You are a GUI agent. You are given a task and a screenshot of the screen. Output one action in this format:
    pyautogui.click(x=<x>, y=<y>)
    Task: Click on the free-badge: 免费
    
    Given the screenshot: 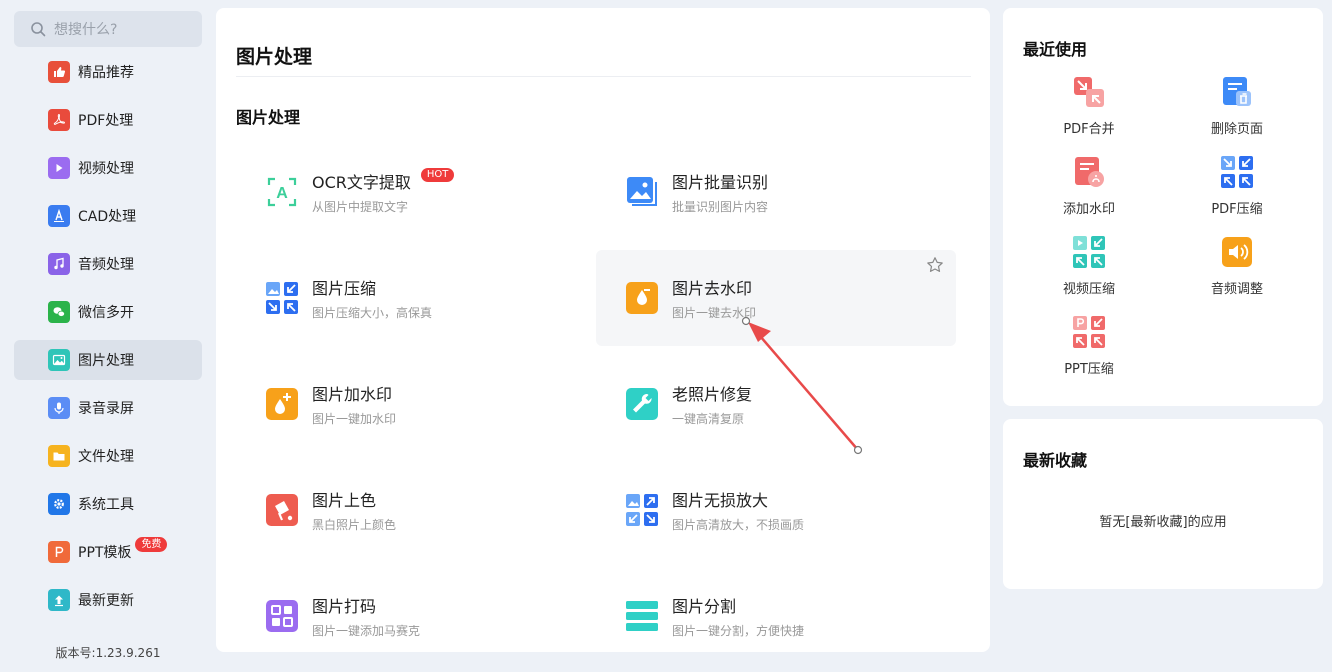 What is the action you would take?
    pyautogui.click(x=151, y=544)
    